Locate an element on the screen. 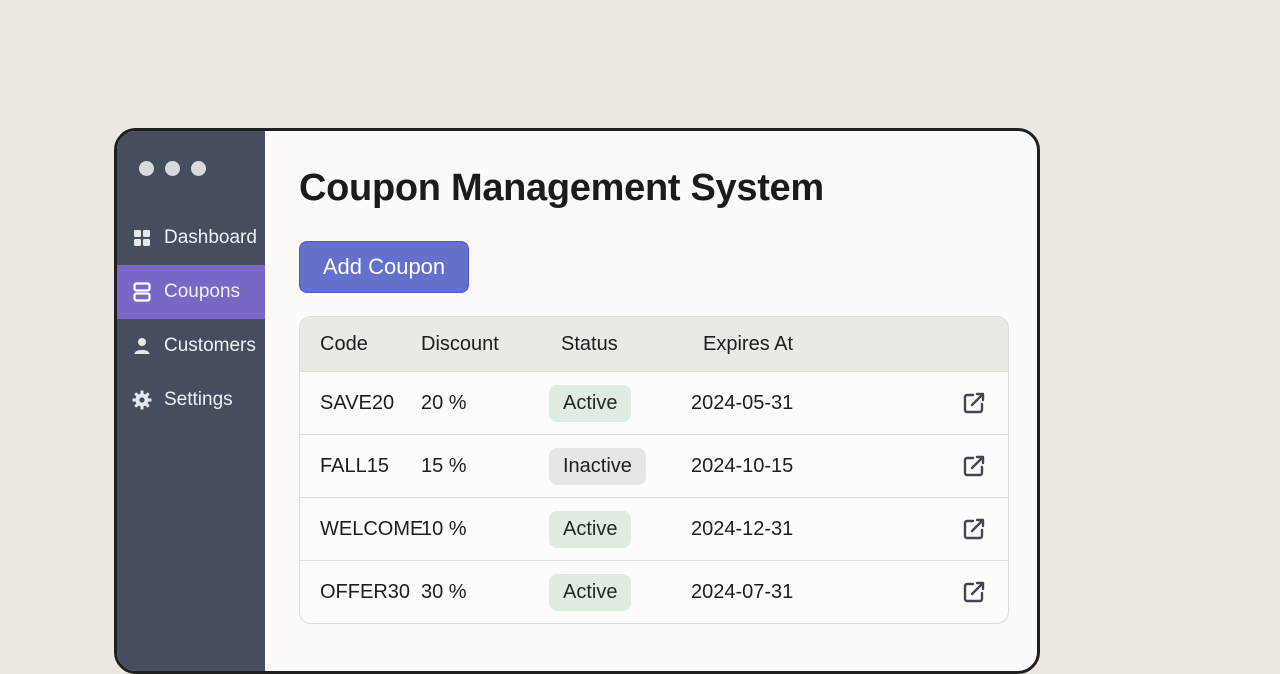 This screenshot has width=1280, height=674. coupon-icon is located at coordinates (142, 292).